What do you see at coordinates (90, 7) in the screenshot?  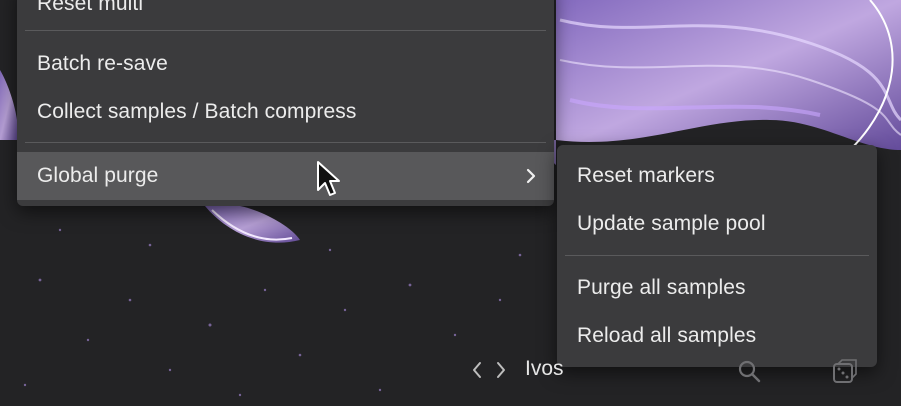 I see `menu-item-label: Reset multi` at bounding box center [90, 7].